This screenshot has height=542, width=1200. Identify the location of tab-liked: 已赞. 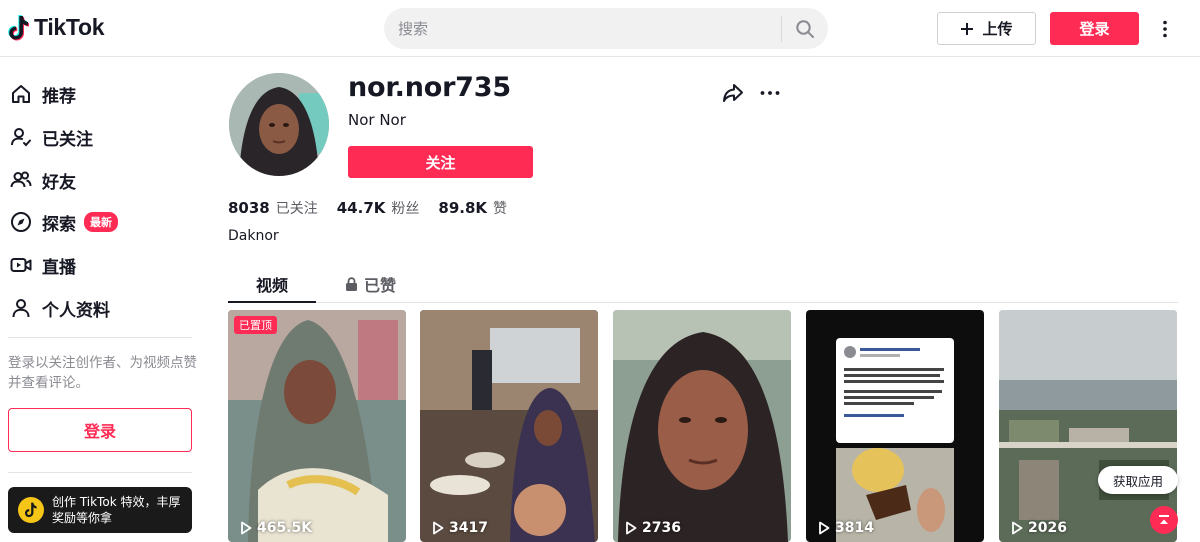
(370, 284).